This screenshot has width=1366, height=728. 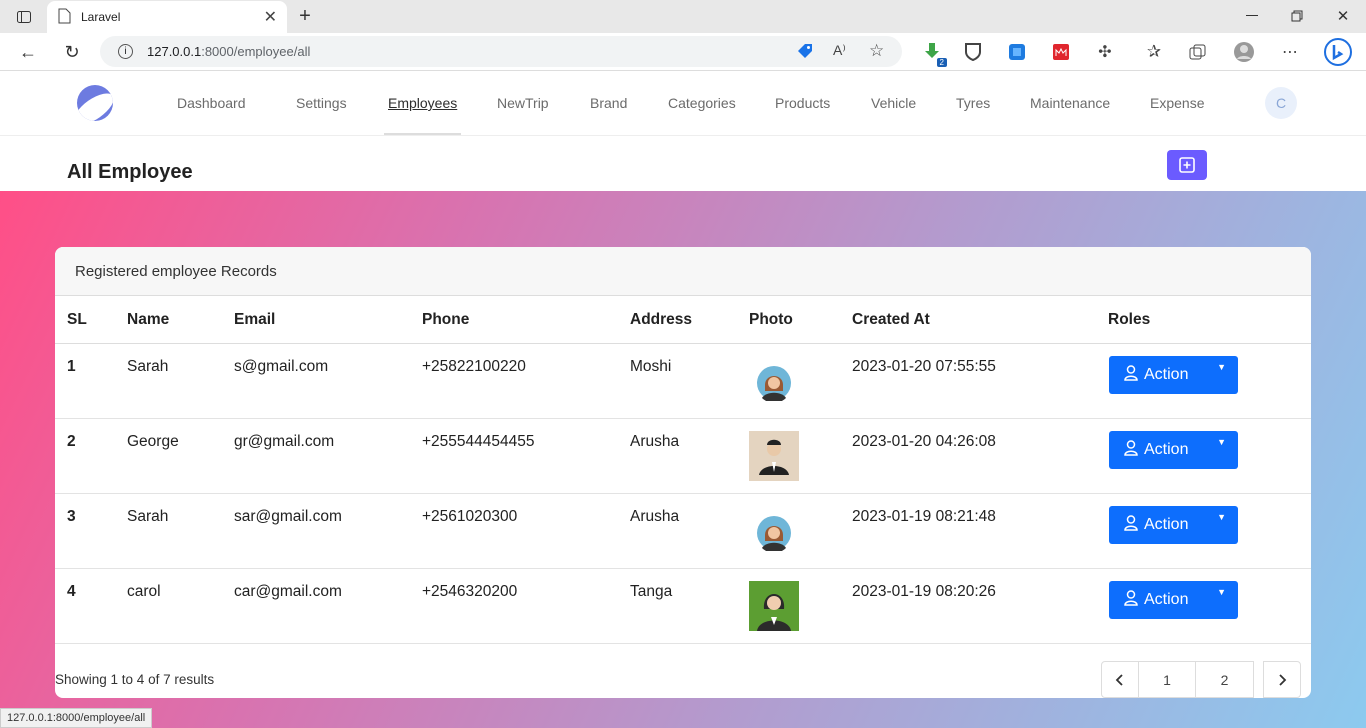 What do you see at coordinates (71, 516) in the screenshot?
I see `cell-sl: 3` at bounding box center [71, 516].